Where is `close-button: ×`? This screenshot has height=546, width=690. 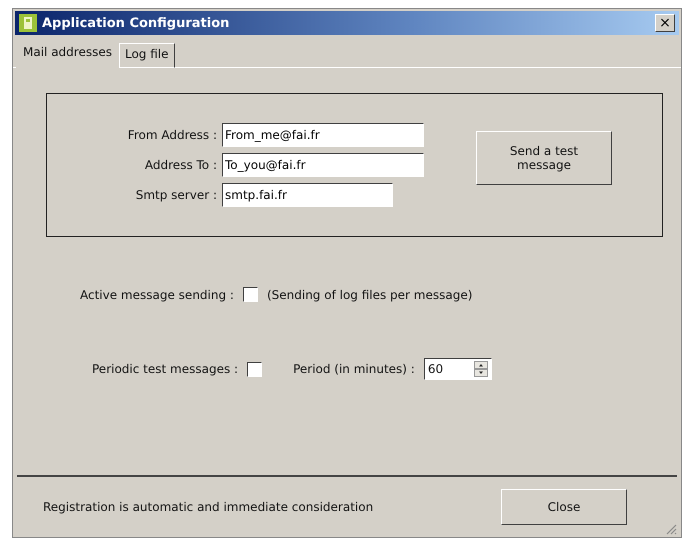 close-button: × is located at coordinates (665, 23).